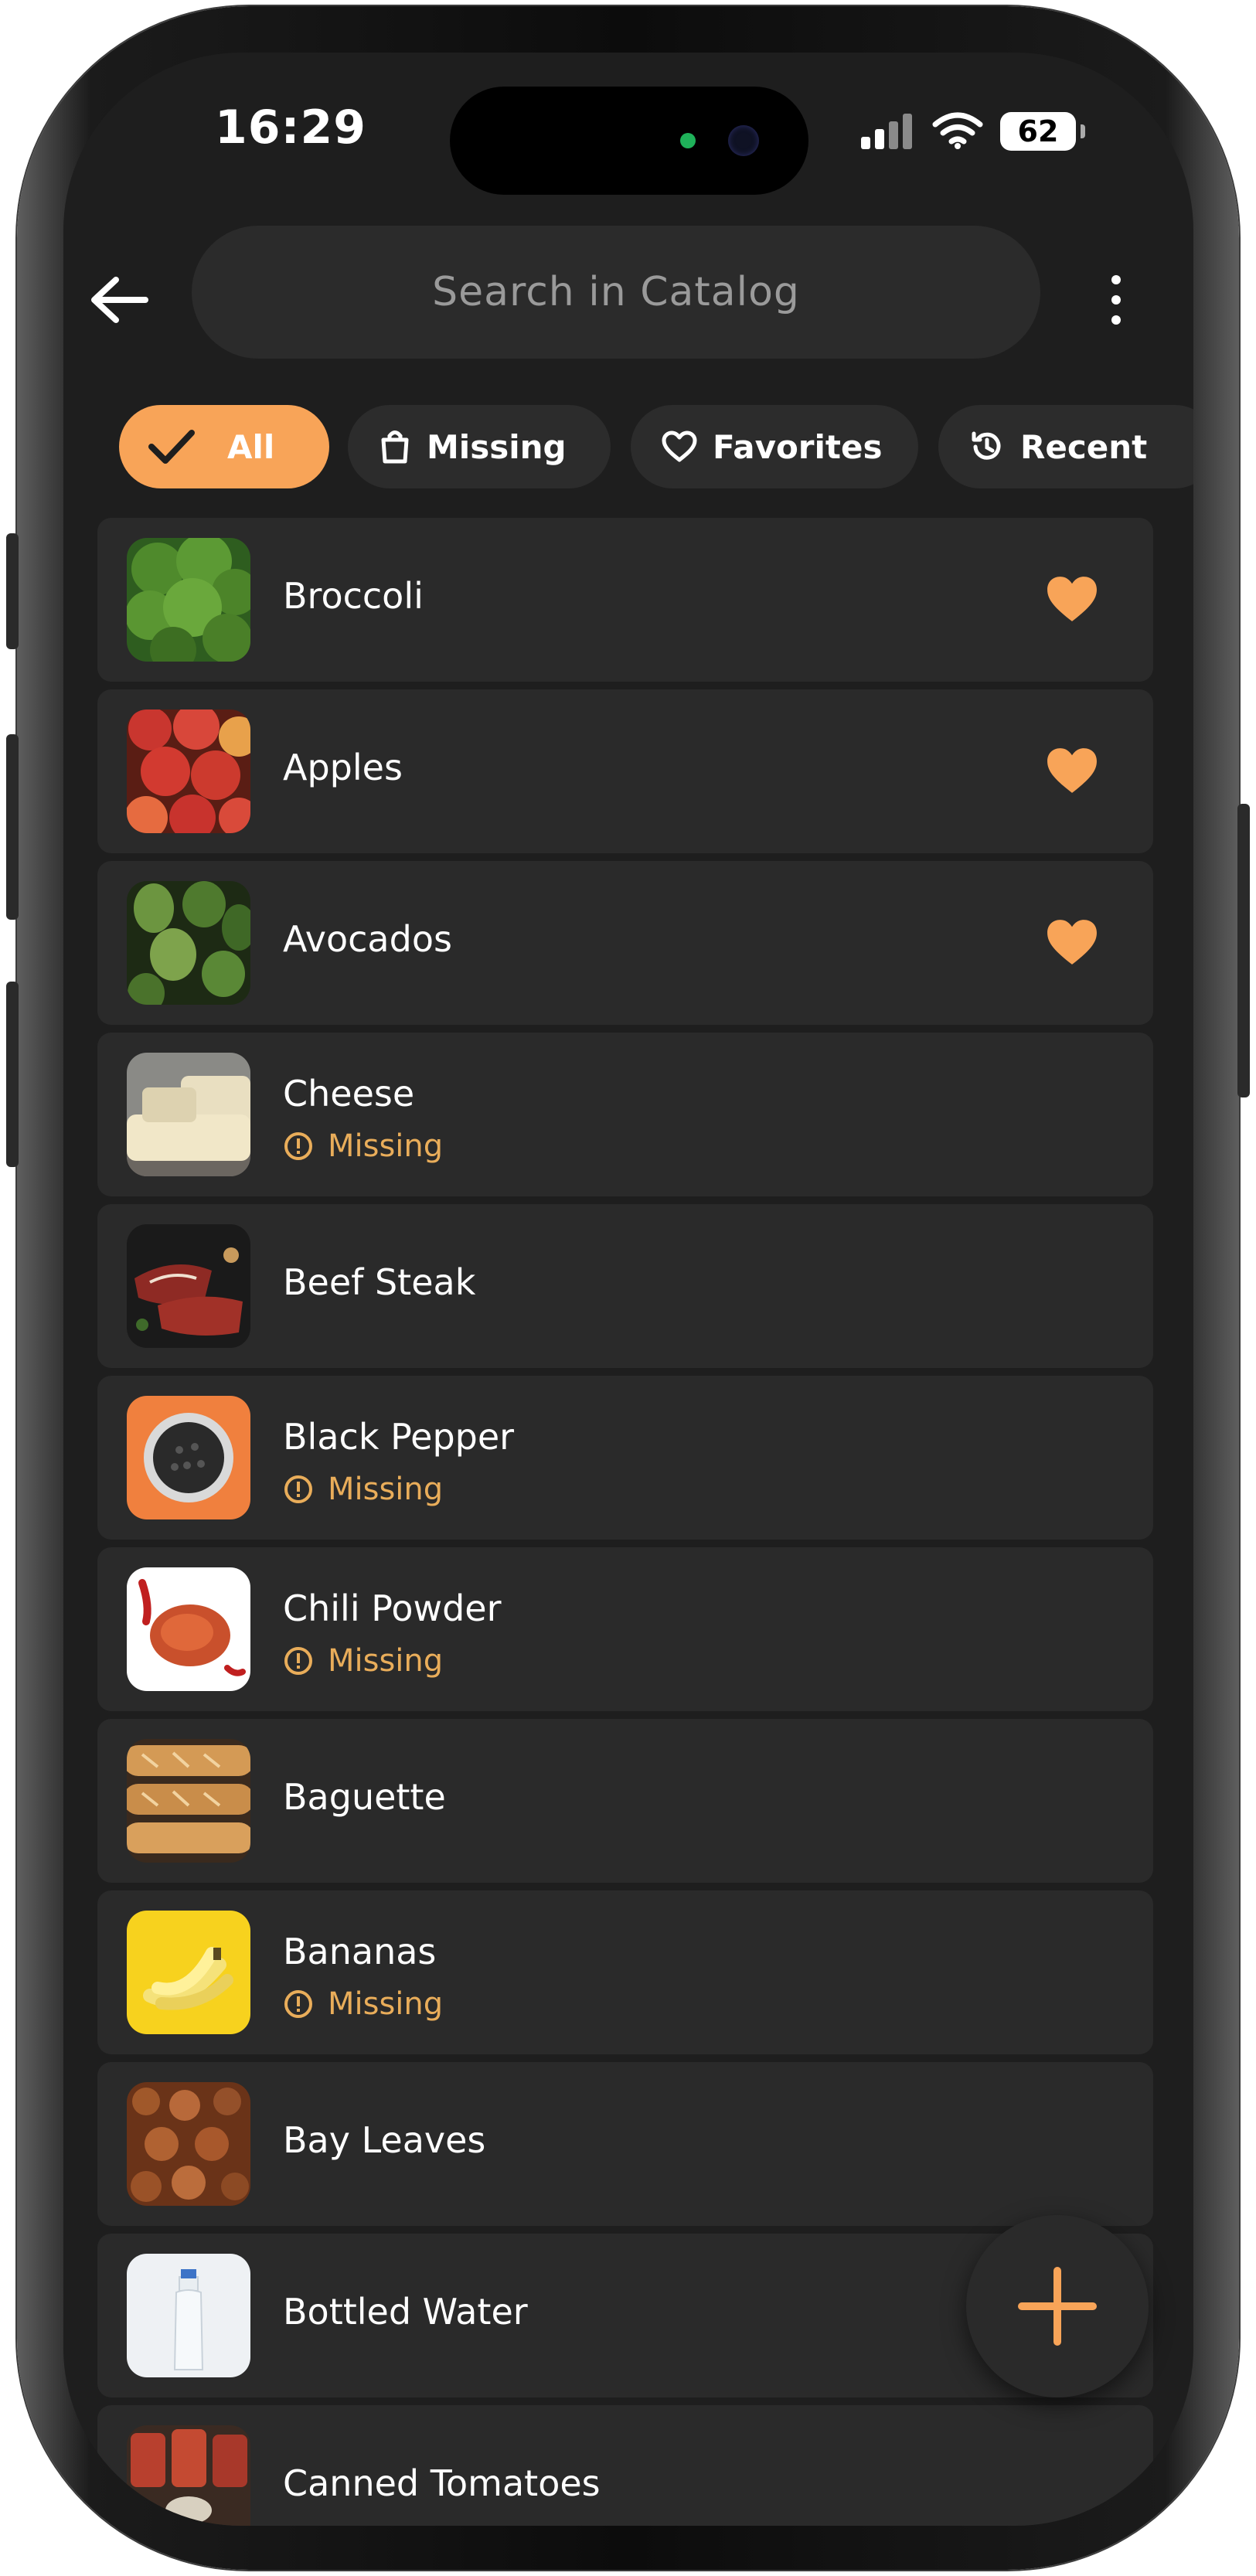  I want to click on history-icon, so click(987, 445).